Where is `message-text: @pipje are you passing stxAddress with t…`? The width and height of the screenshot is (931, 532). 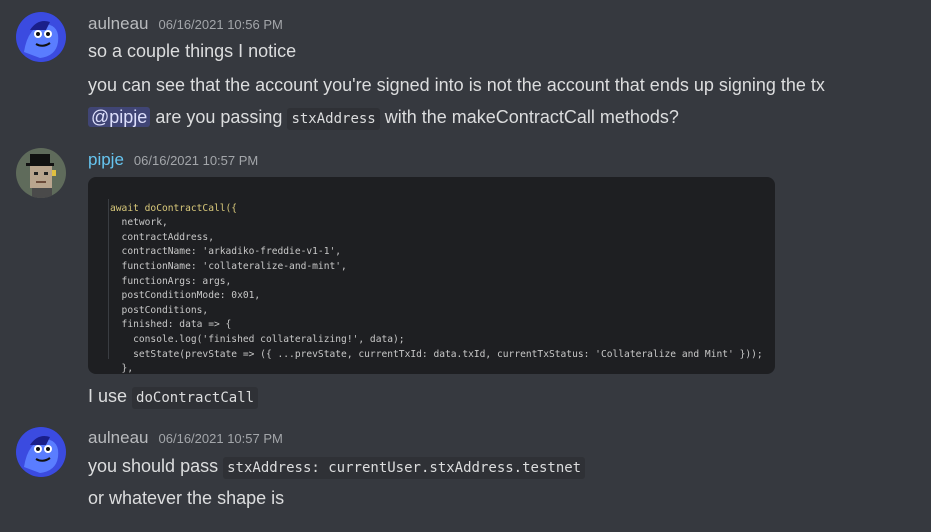 message-text: @pipje are you passing stxAddress with t… is located at coordinates (383, 118).